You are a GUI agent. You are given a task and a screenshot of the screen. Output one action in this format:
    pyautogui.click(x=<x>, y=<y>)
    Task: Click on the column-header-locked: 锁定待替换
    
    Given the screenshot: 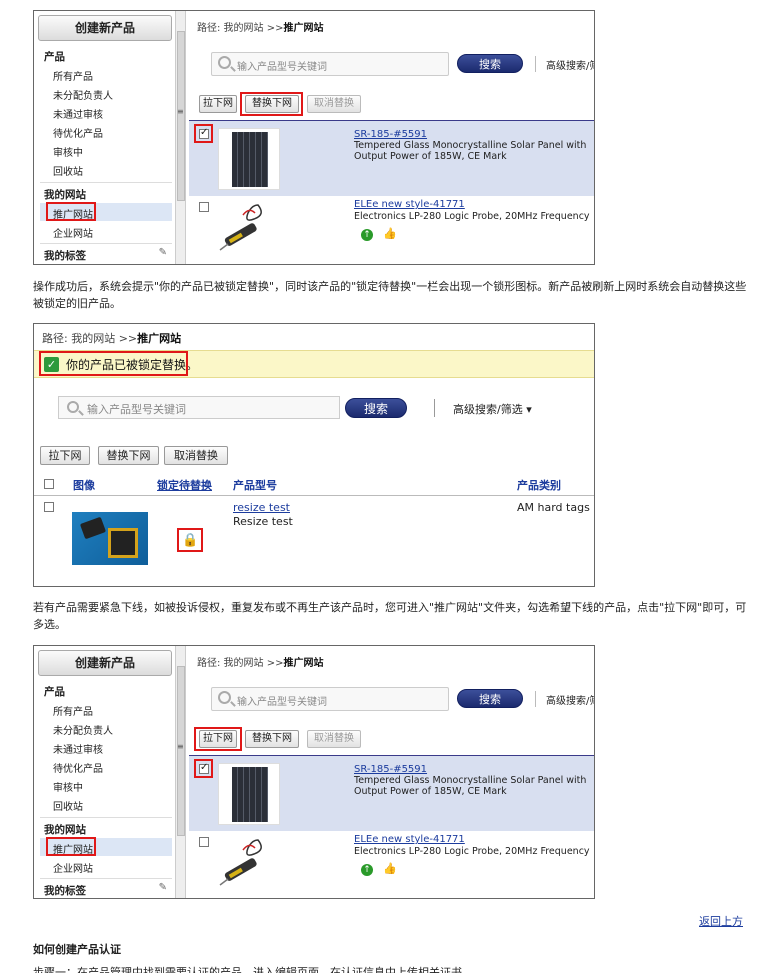 What is the action you would take?
    pyautogui.click(x=184, y=485)
    